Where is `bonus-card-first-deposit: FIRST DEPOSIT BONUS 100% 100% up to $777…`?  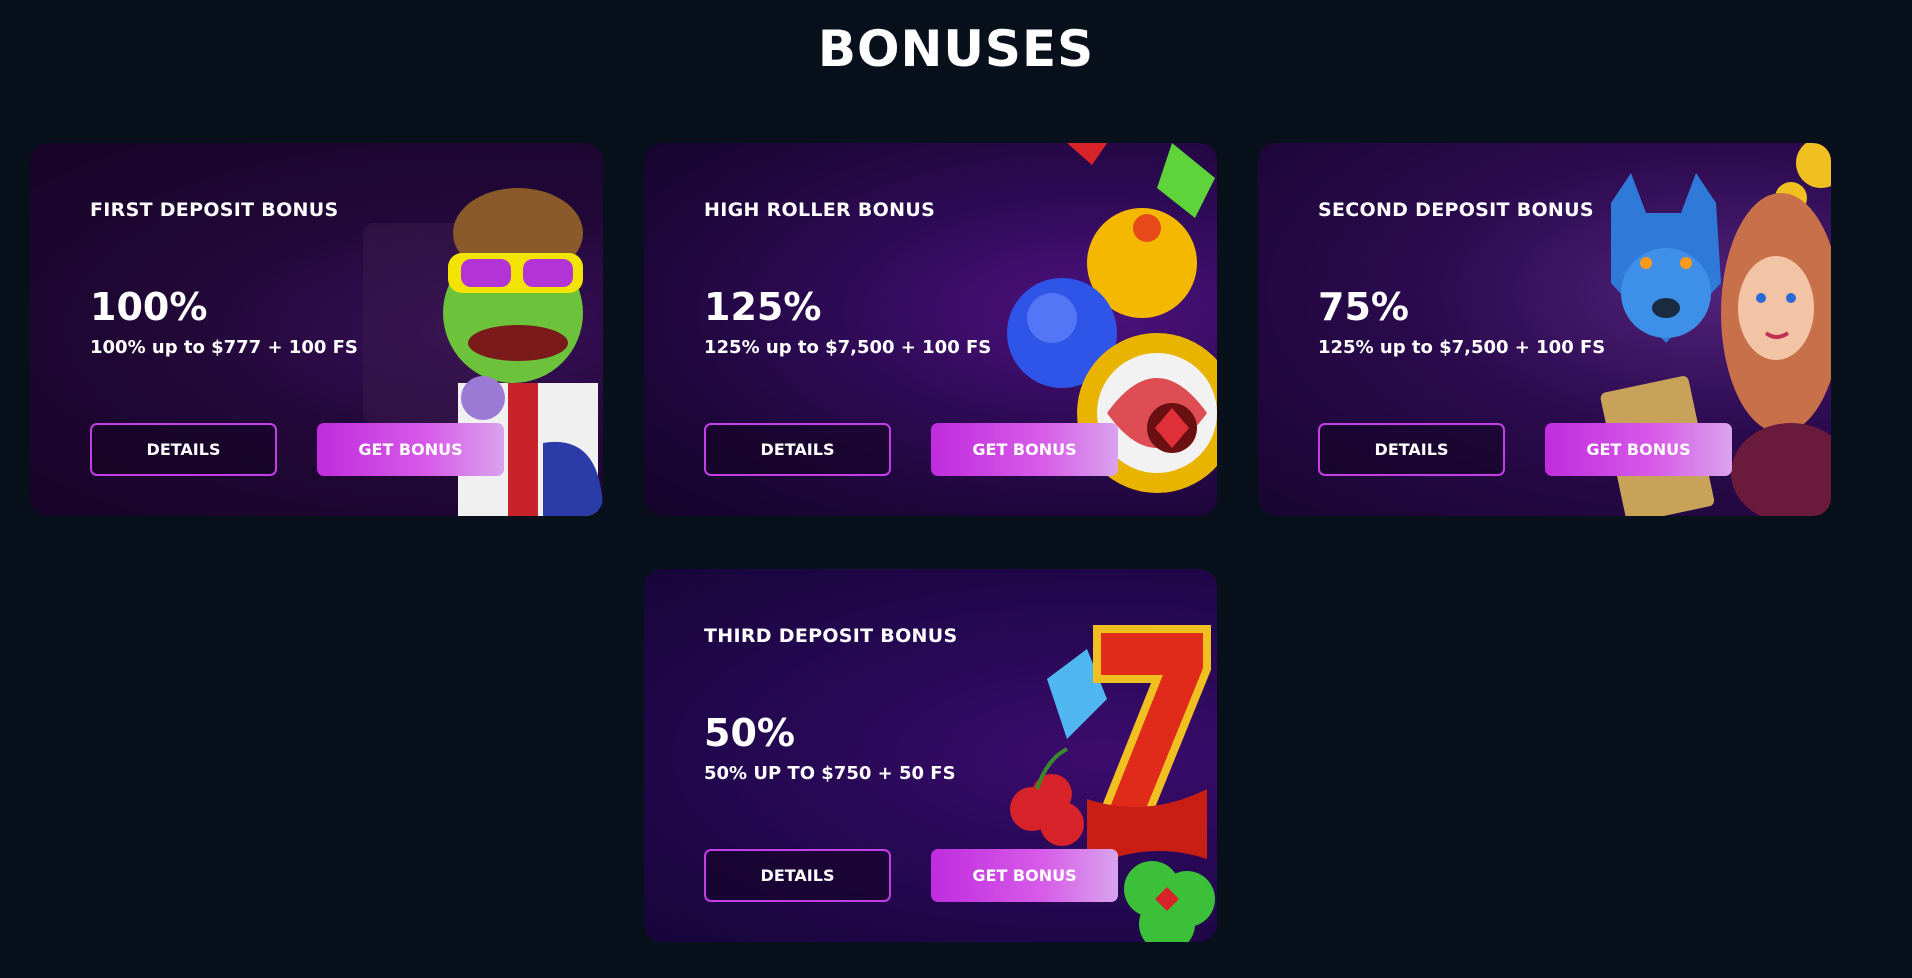
bonus-card-first-deposit: FIRST DEPOSIT BONUS 100% 100% up to $777… is located at coordinates (316, 329).